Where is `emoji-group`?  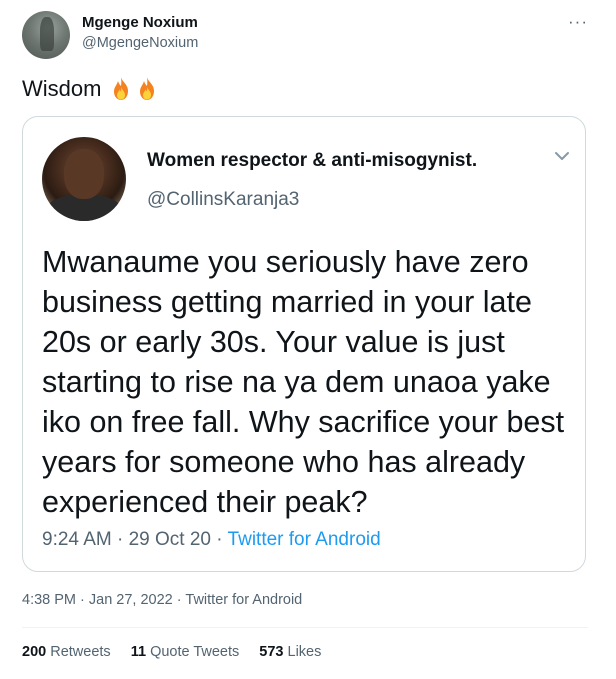
emoji-group is located at coordinates (134, 89).